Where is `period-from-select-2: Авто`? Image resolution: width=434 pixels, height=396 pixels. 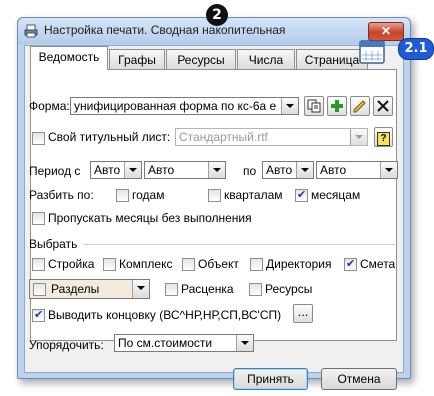
period-from-select-2: Авто is located at coordinates (185, 170).